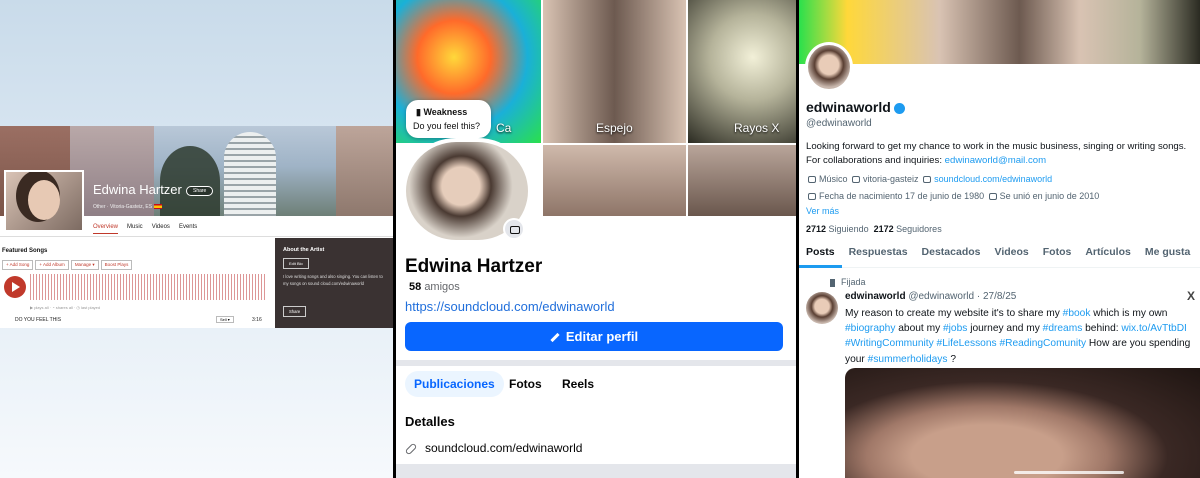  What do you see at coordinates (474, 266) in the screenshot?
I see `profile-name: Edwina Hartzer` at bounding box center [474, 266].